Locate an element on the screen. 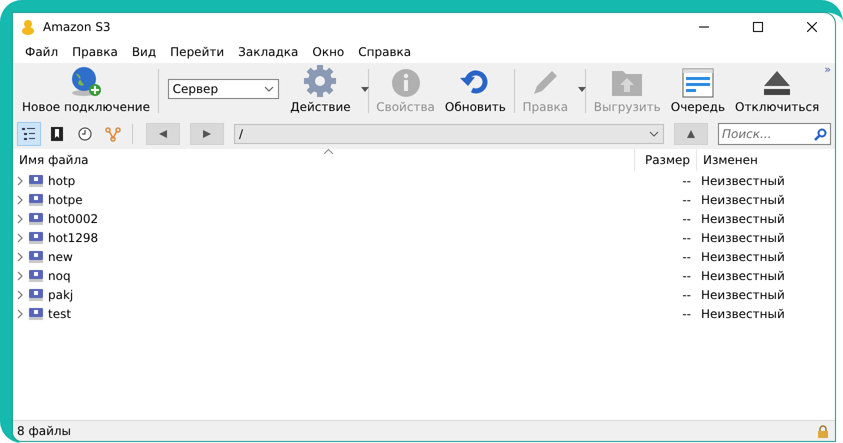 This screenshot has width=843, height=443. column-header: Изменен is located at coordinates (766, 160).